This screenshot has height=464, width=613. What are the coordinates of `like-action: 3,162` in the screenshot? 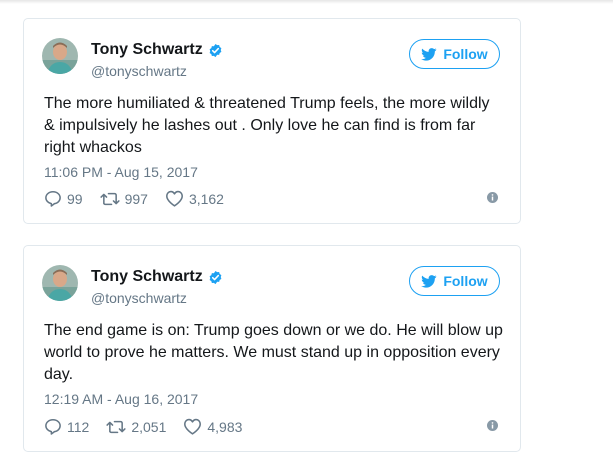 It's located at (194, 198).